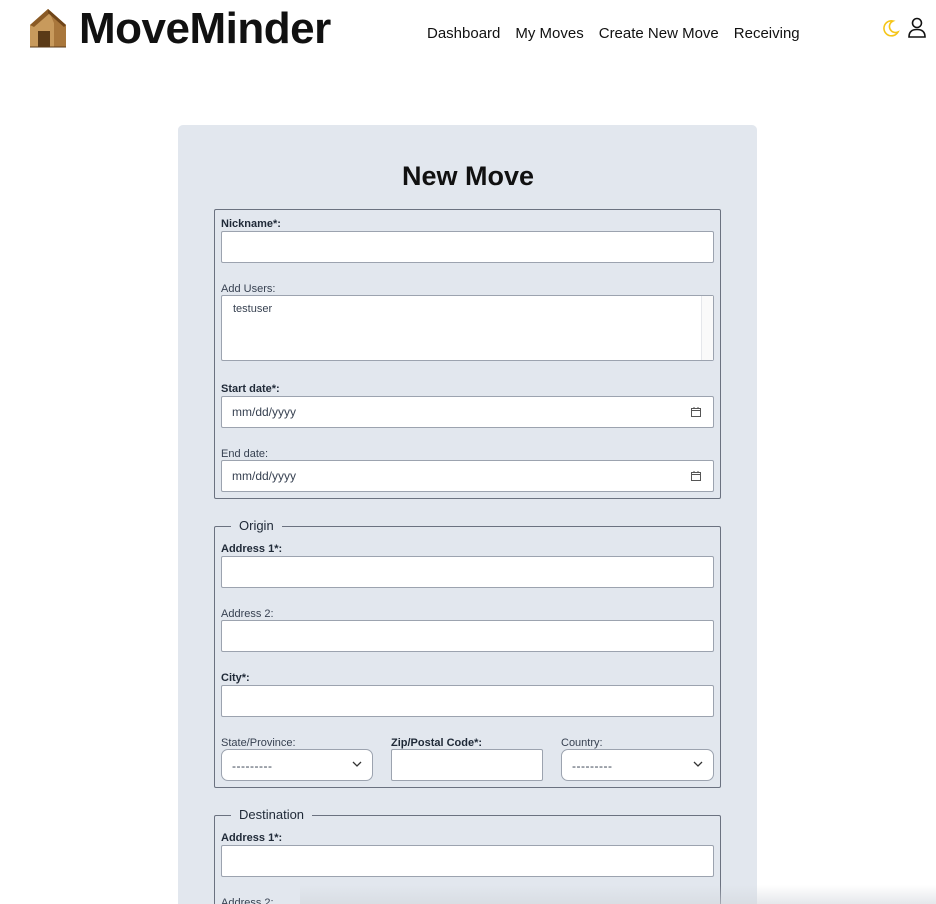  What do you see at coordinates (592, 766) in the screenshot?
I see `origin-country-value: ---------` at bounding box center [592, 766].